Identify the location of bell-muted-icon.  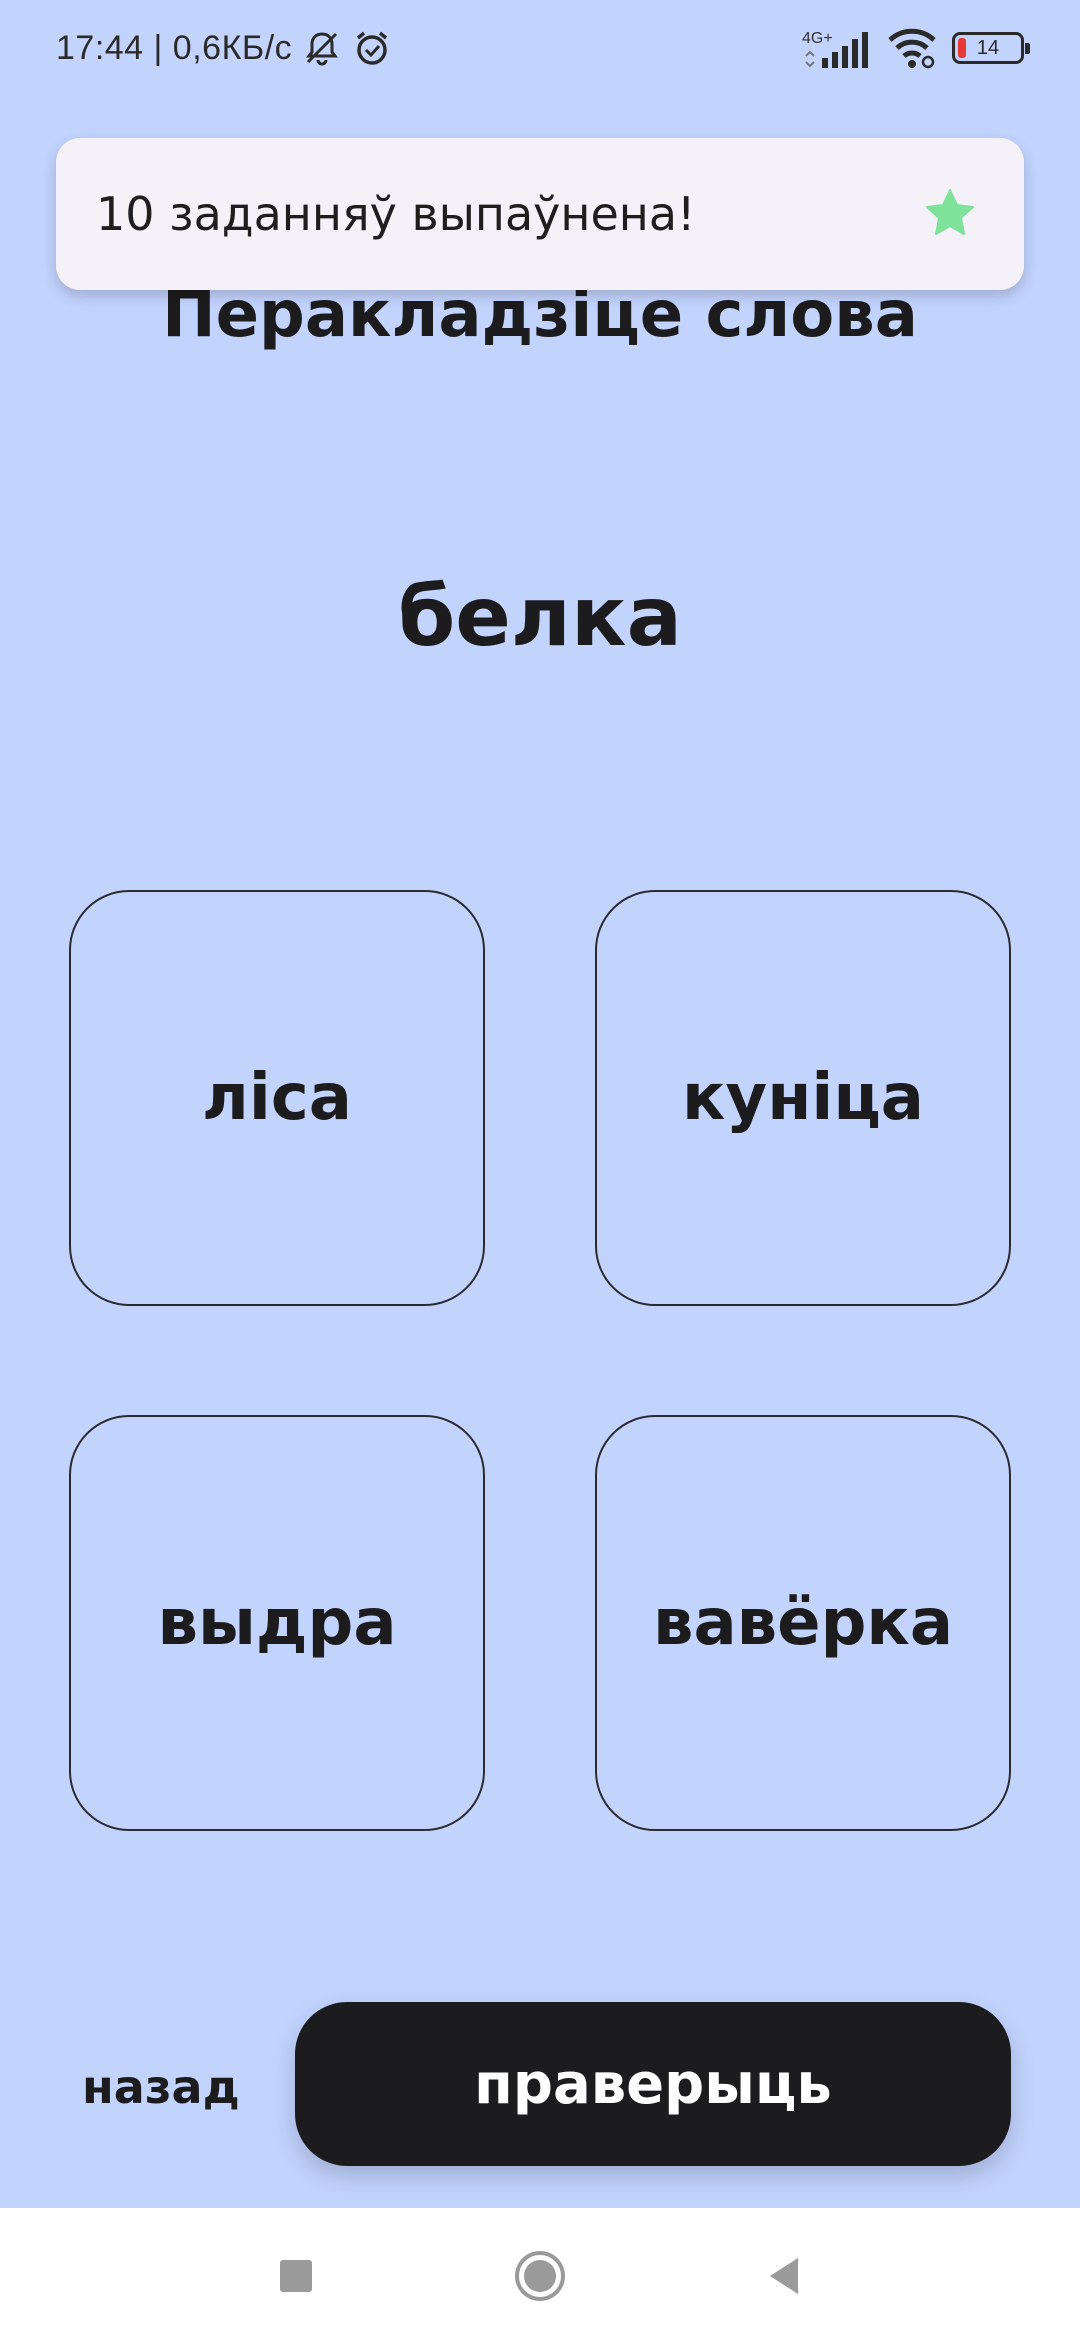
(322, 48).